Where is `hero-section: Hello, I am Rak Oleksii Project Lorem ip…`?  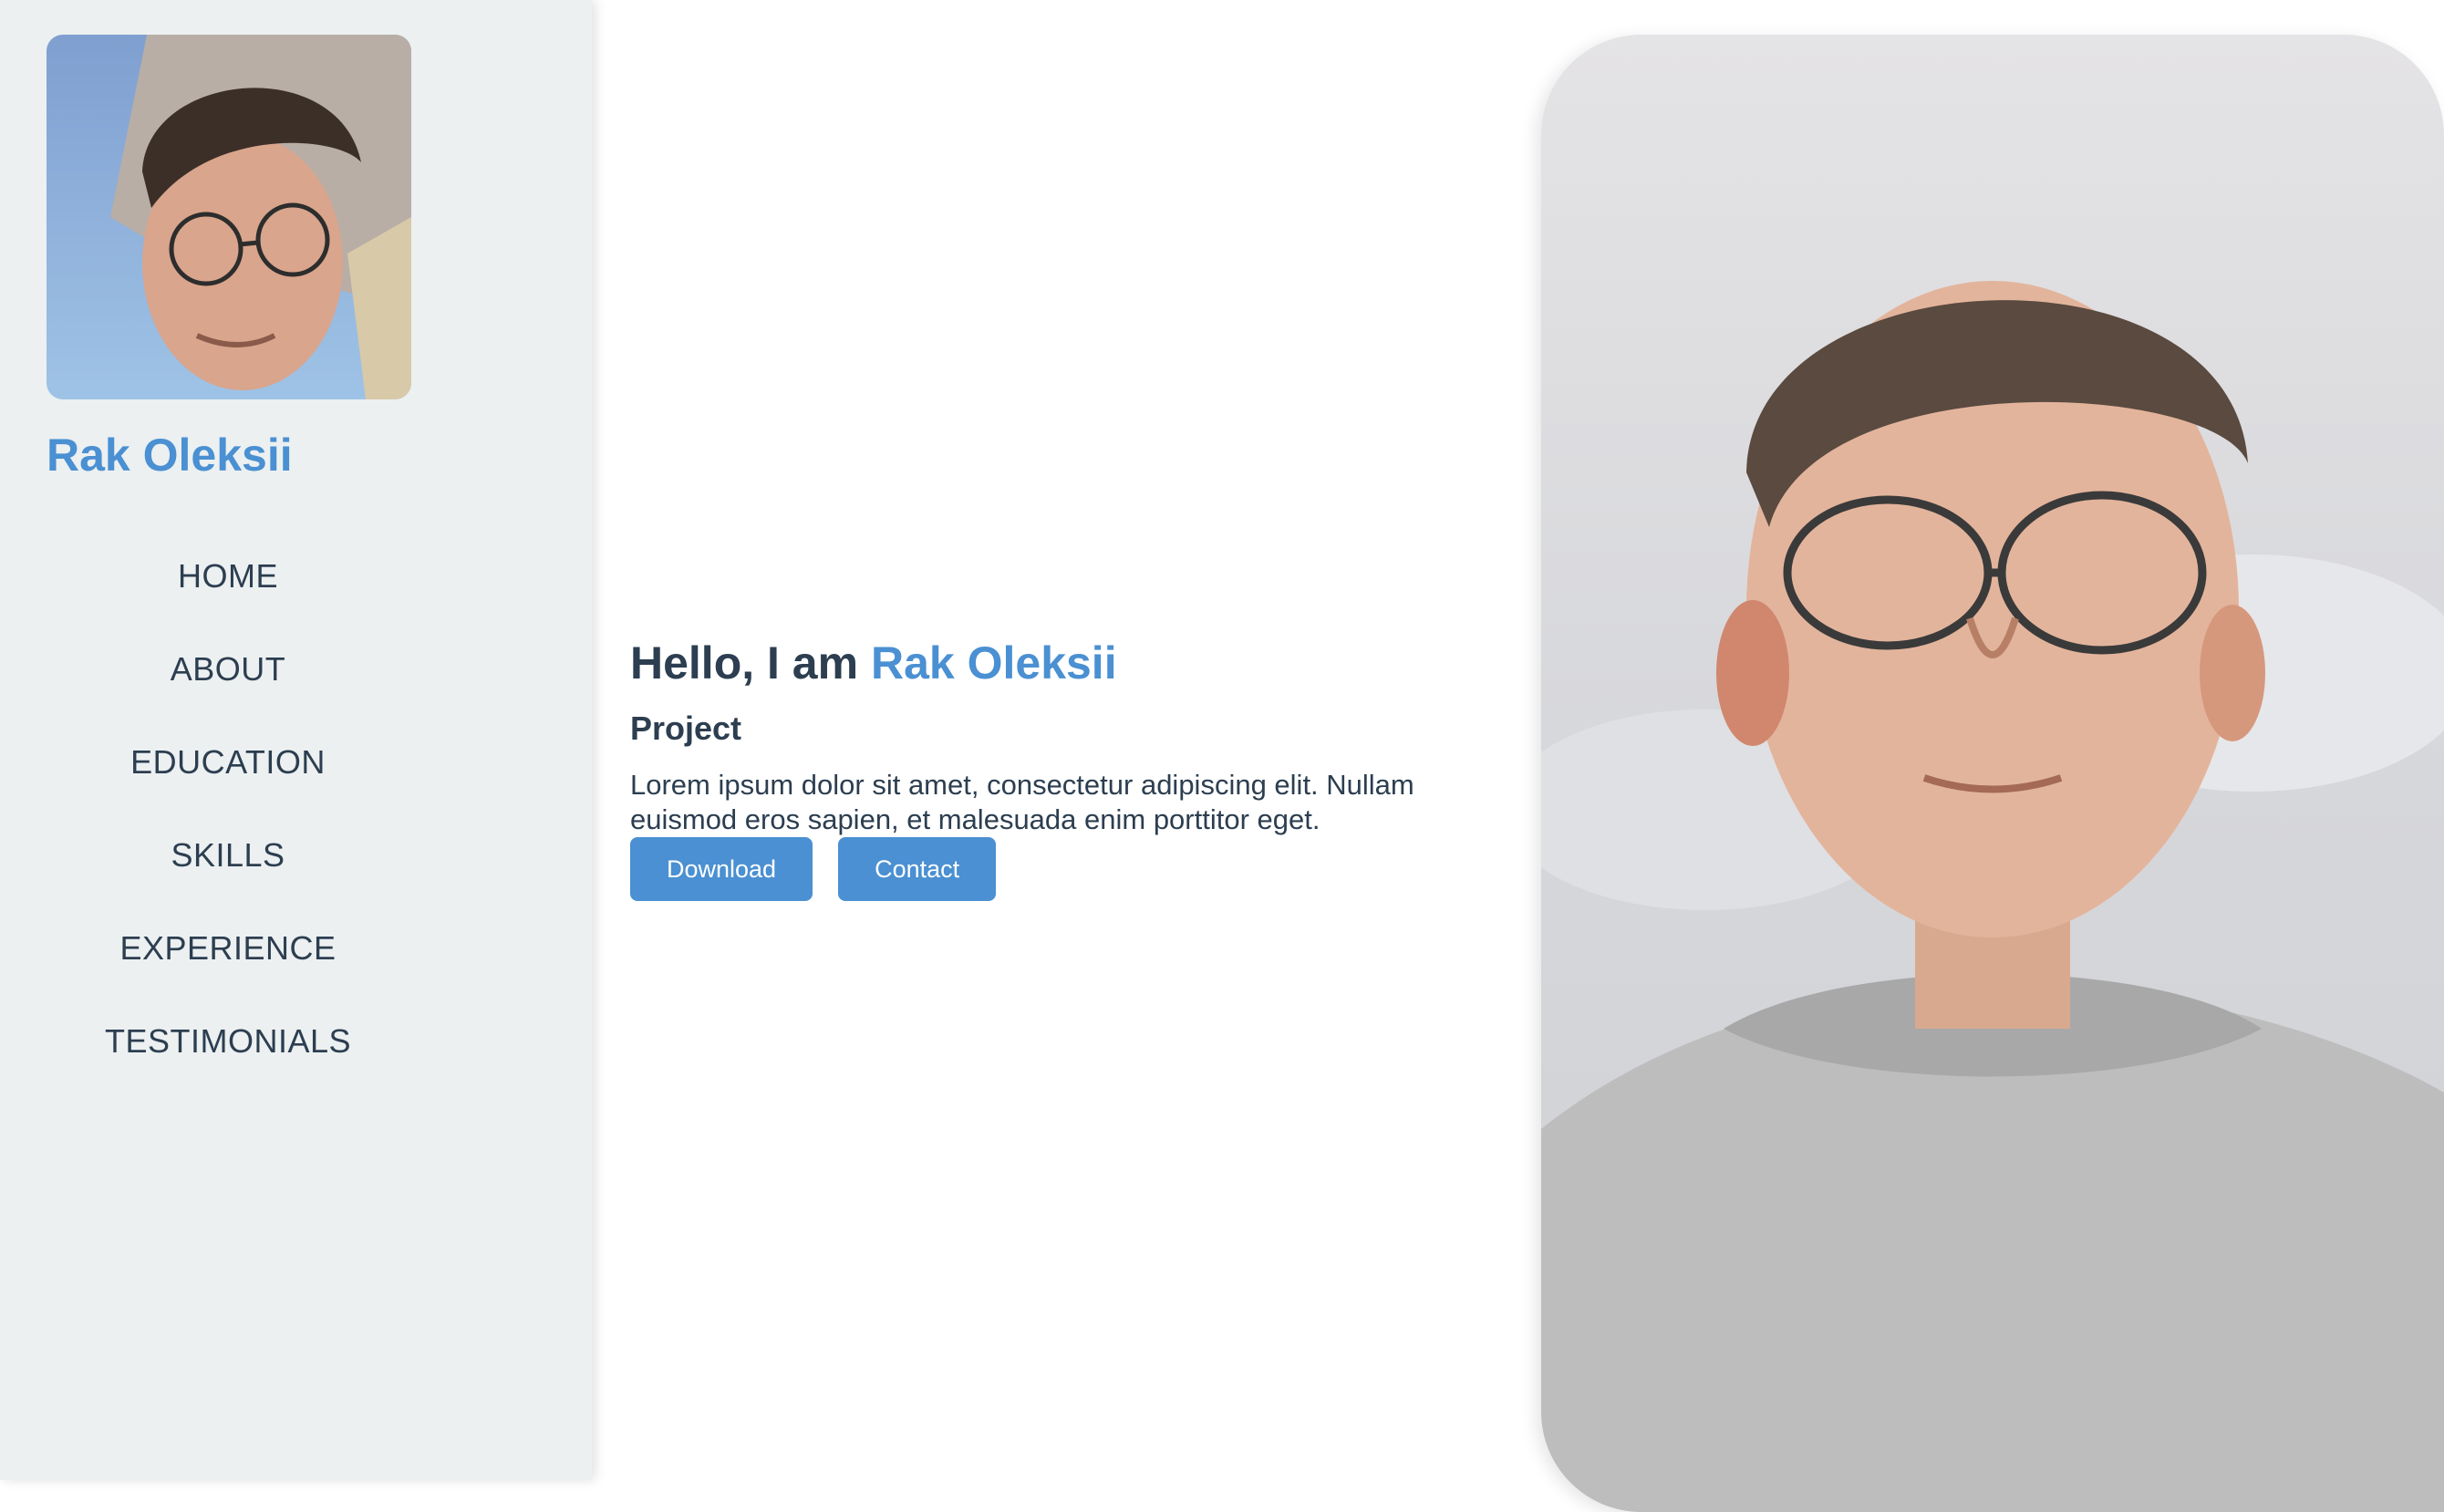
hero-section: Hello, I am Rak Oleksii Project Lorem ip… is located at coordinates (1049, 765).